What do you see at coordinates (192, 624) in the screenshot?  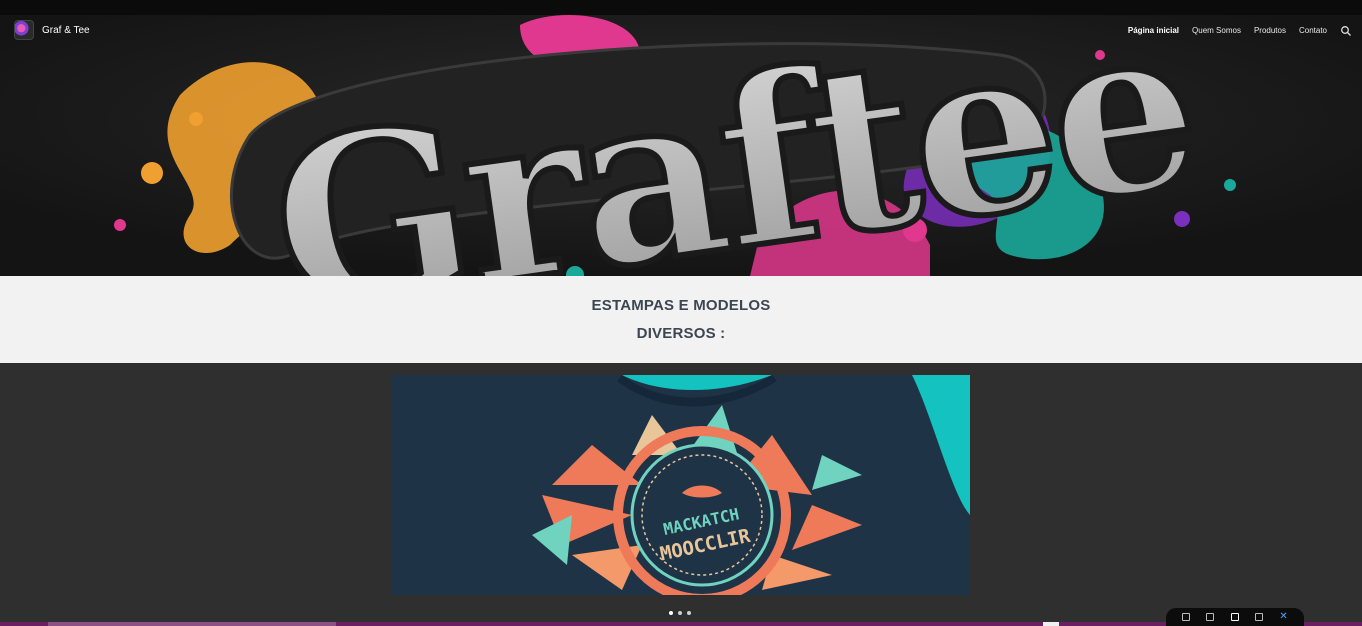 I see `bottom-bar-segment` at bounding box center [192, 624].